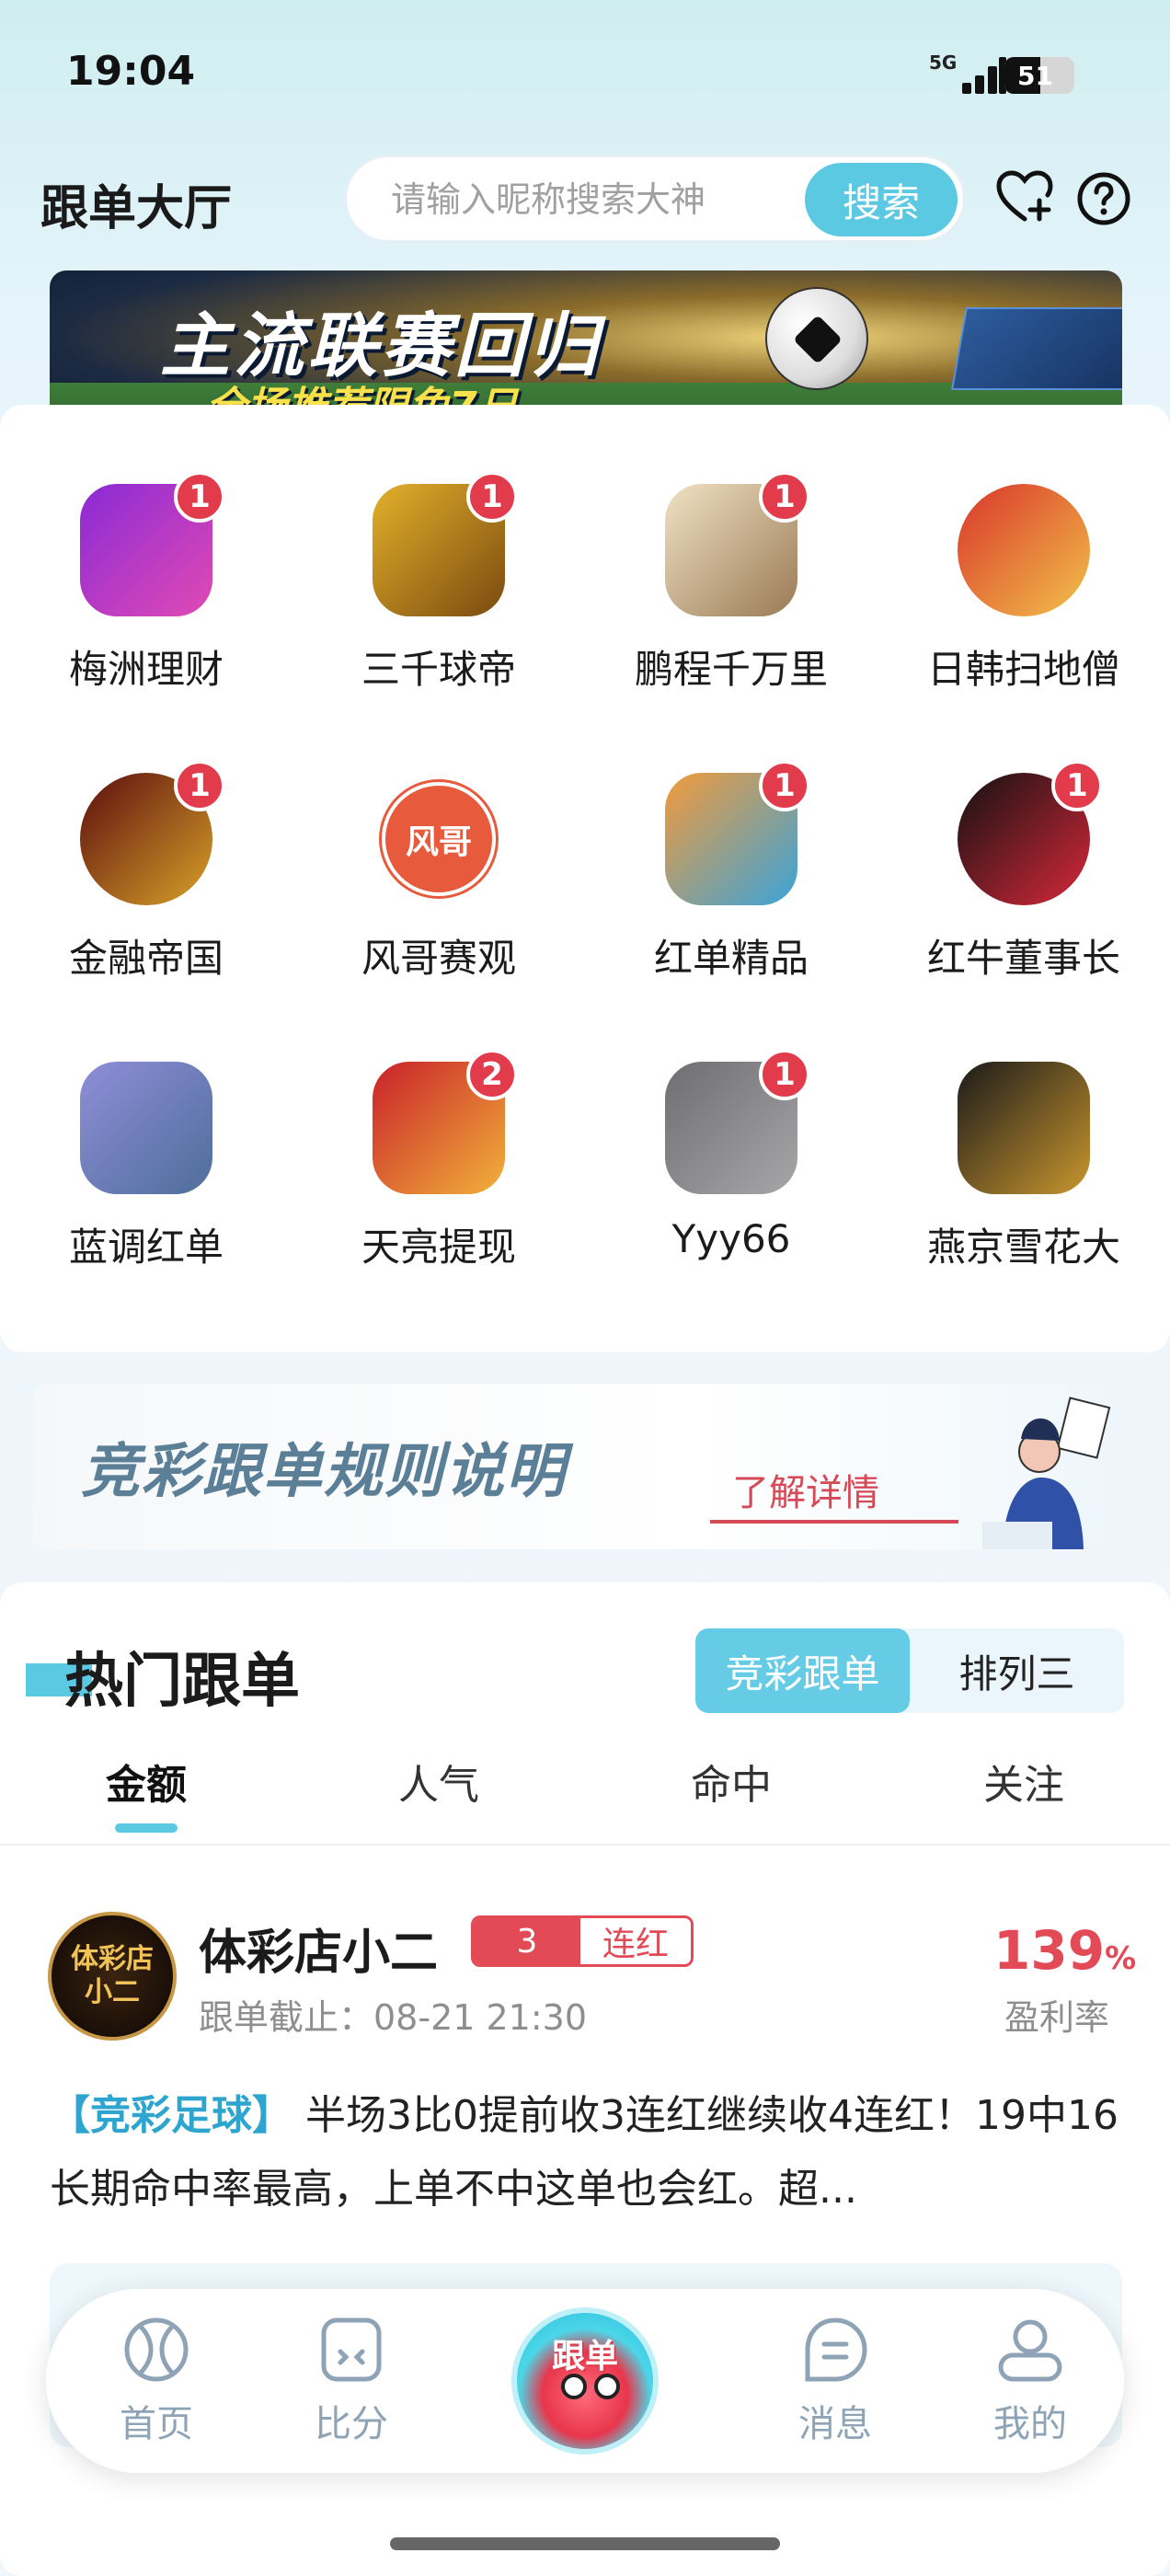 This screenshot has width=1170, height=2576. I want to click on search-input, so click(584, 199).